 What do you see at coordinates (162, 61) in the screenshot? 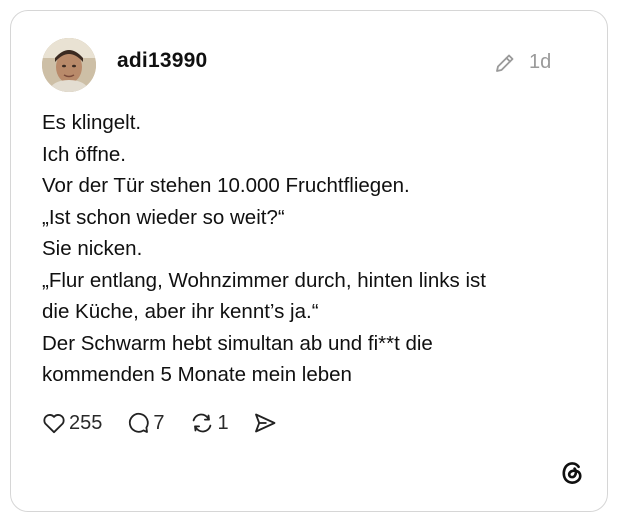
I see `username: adi13990` at bounding box center [162, 61].